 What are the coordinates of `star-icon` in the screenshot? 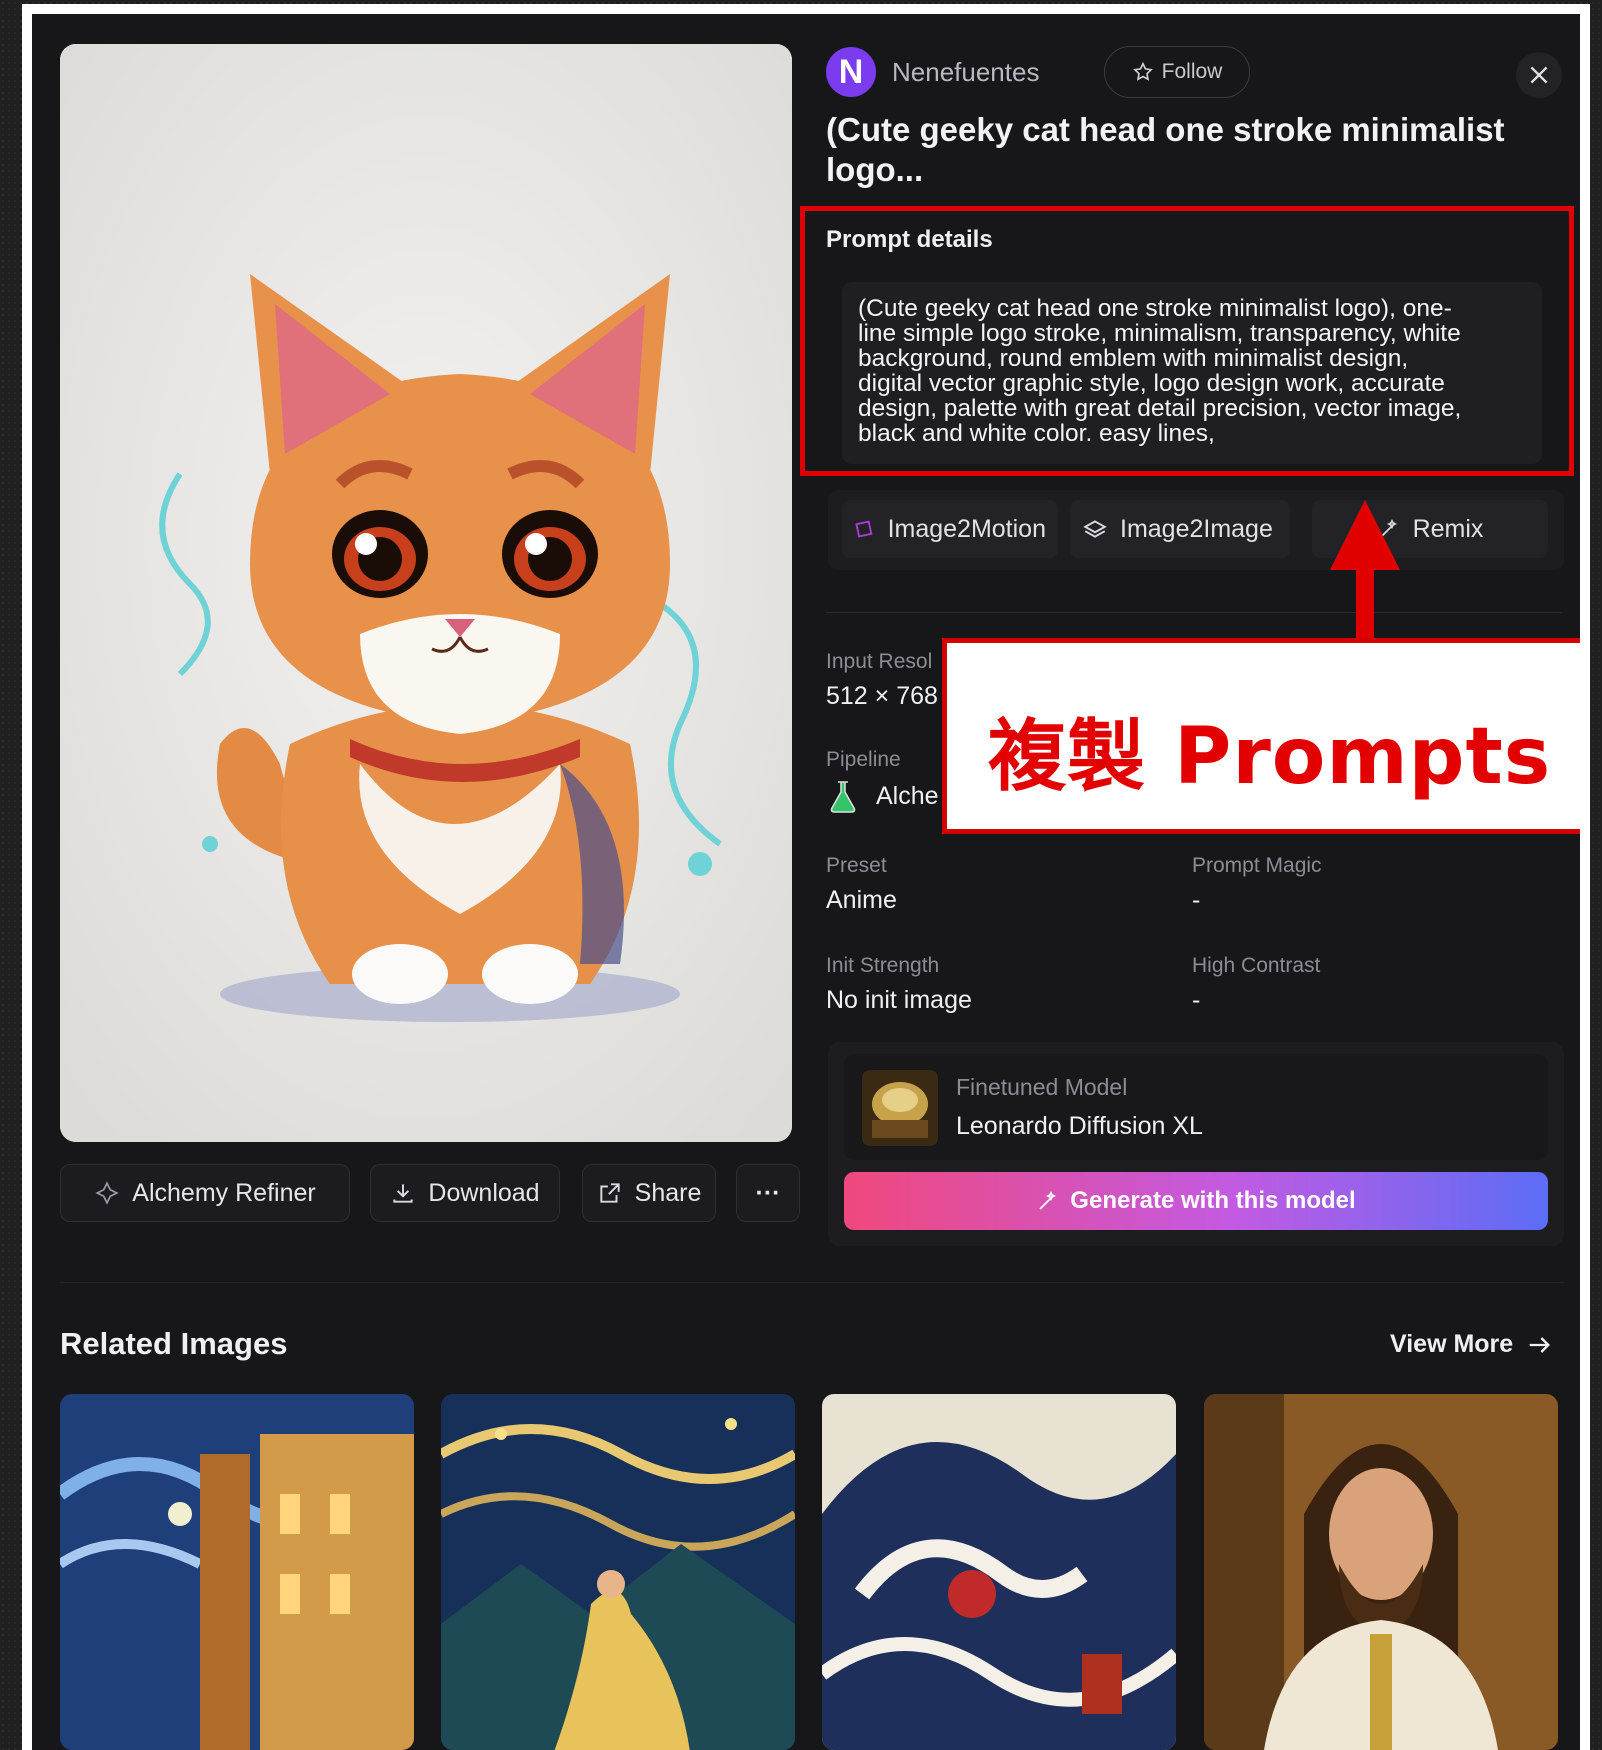 It's located at (1142, 71).